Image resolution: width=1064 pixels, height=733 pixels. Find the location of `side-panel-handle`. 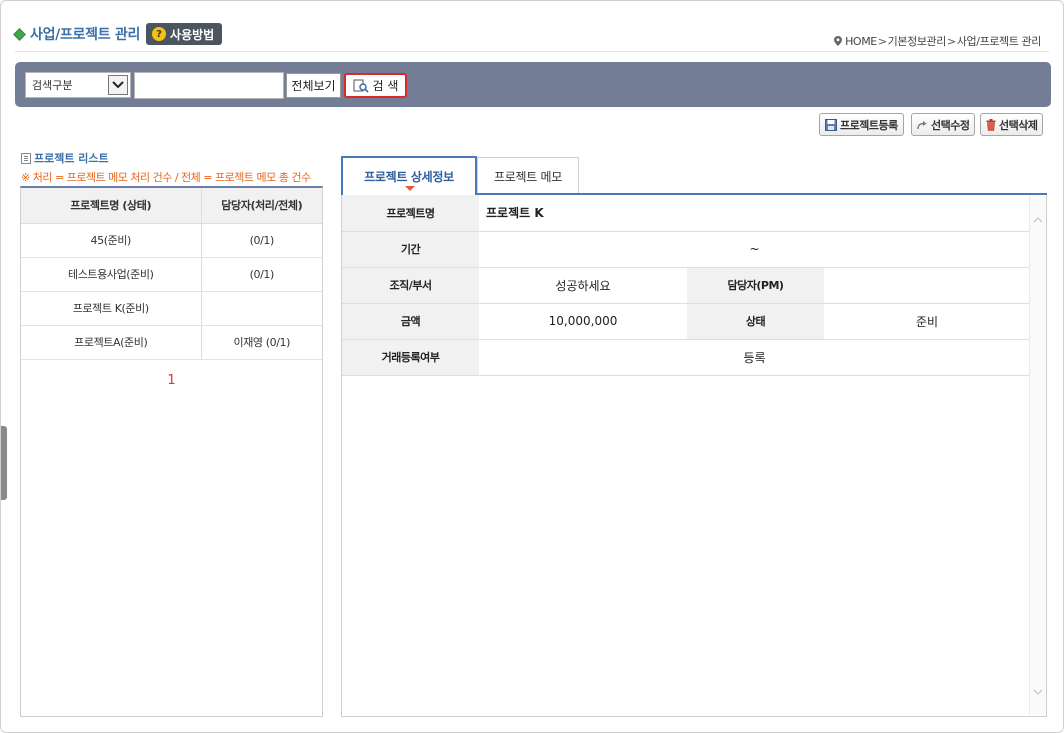

side-panel-handle is located at coordinates (4, 463).